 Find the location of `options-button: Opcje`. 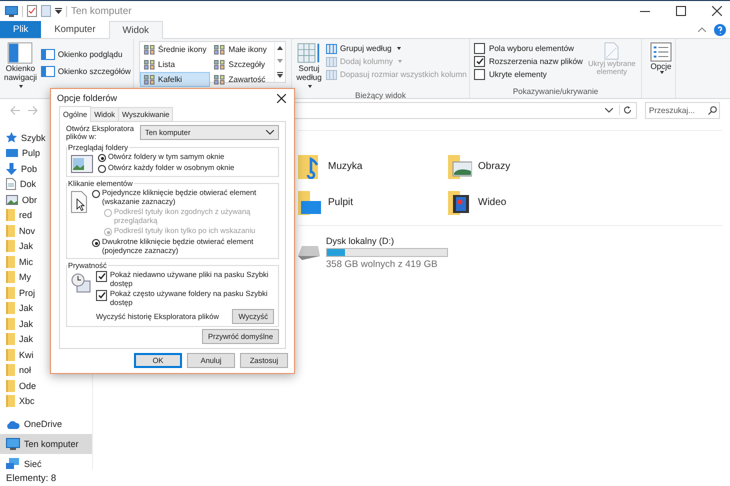

options-button: Opcje is located at coordinates (661, 58).